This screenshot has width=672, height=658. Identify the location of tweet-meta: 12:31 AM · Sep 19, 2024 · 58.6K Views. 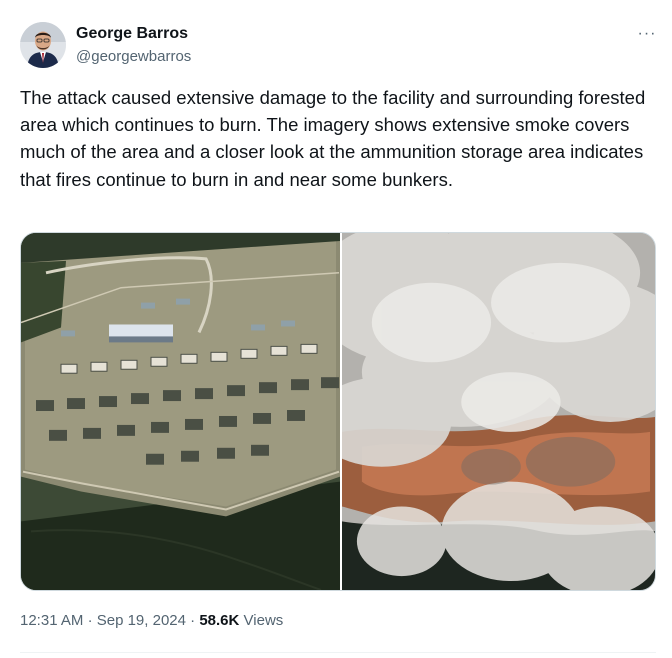
(151, 620).